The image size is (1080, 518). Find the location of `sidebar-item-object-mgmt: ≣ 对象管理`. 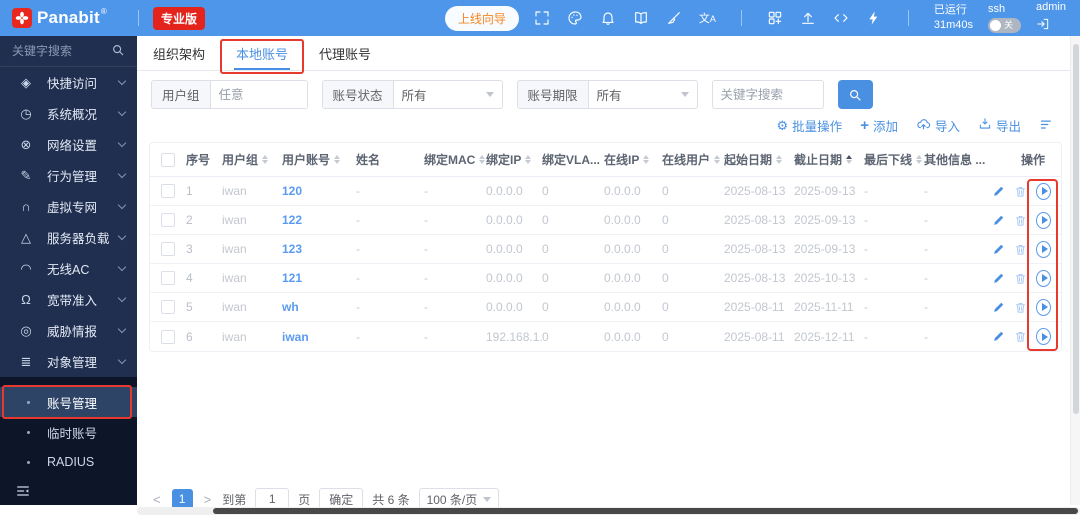

sidebar-item-object-mgmt: ≣ 对象管理 is located at coordinates (68, 361).